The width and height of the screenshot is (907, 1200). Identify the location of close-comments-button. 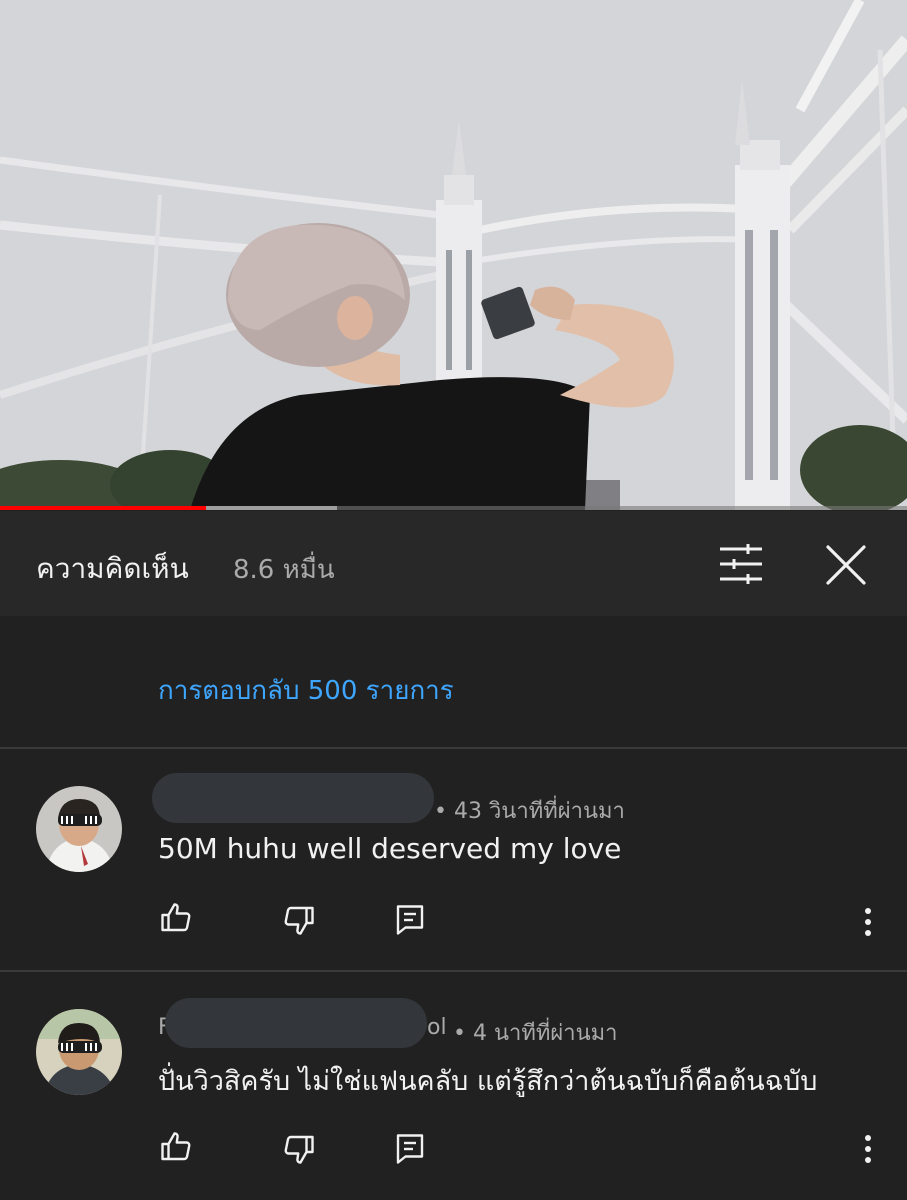
(846, 565).